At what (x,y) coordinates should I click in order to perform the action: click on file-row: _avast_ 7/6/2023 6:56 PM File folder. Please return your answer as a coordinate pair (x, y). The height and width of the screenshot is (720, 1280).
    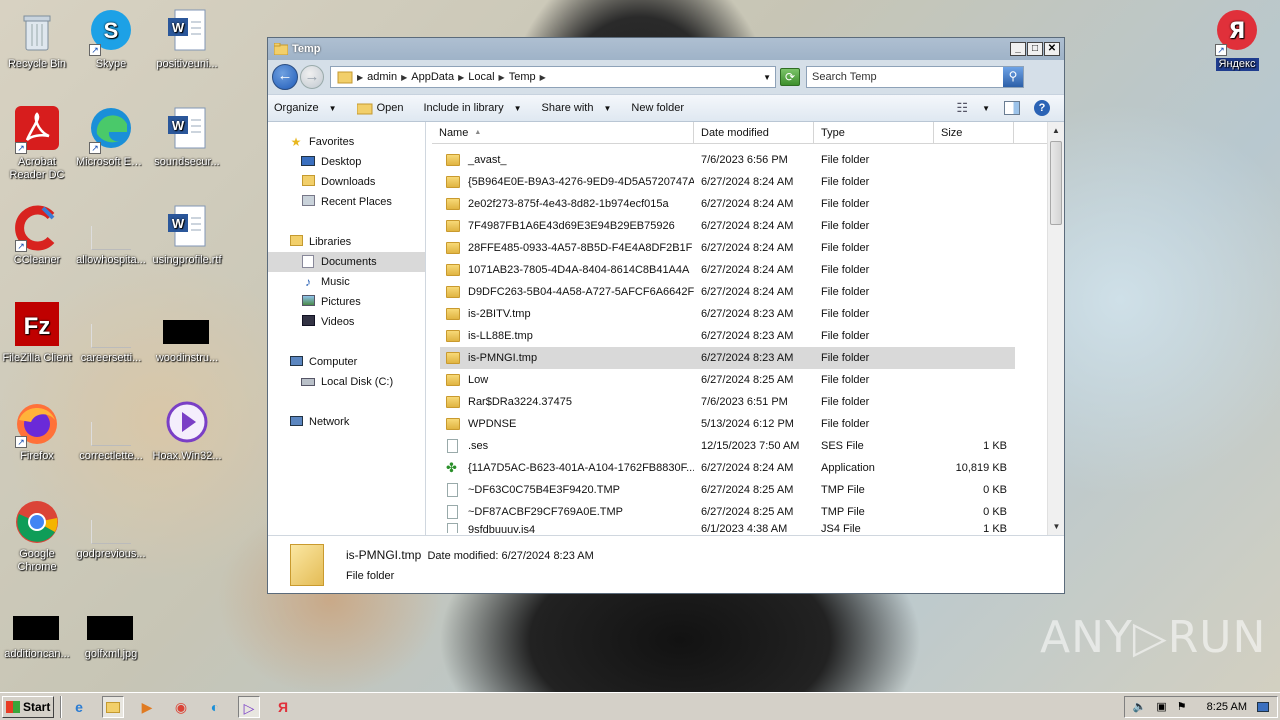
    Looking at the image, I should click on (748, 160).